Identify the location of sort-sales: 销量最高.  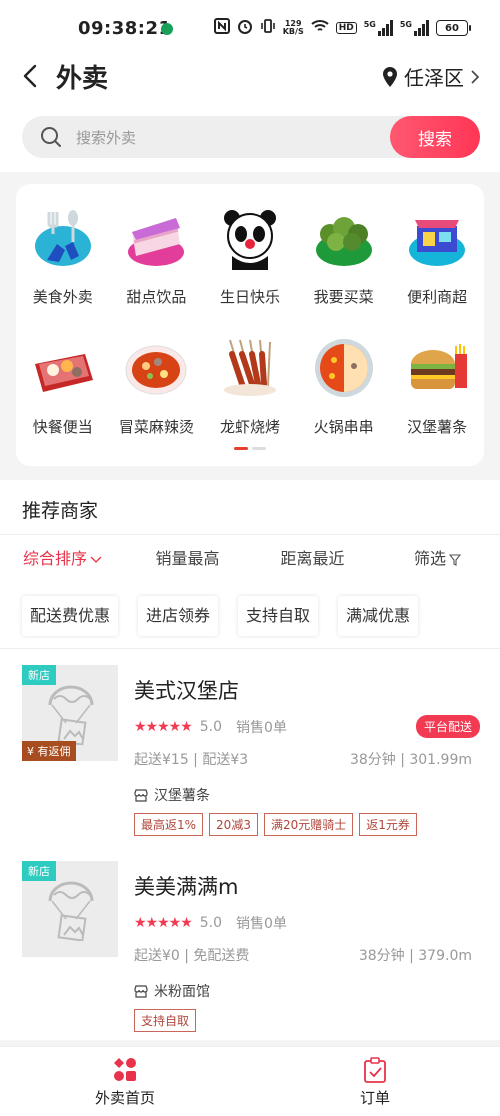
(187, 559).